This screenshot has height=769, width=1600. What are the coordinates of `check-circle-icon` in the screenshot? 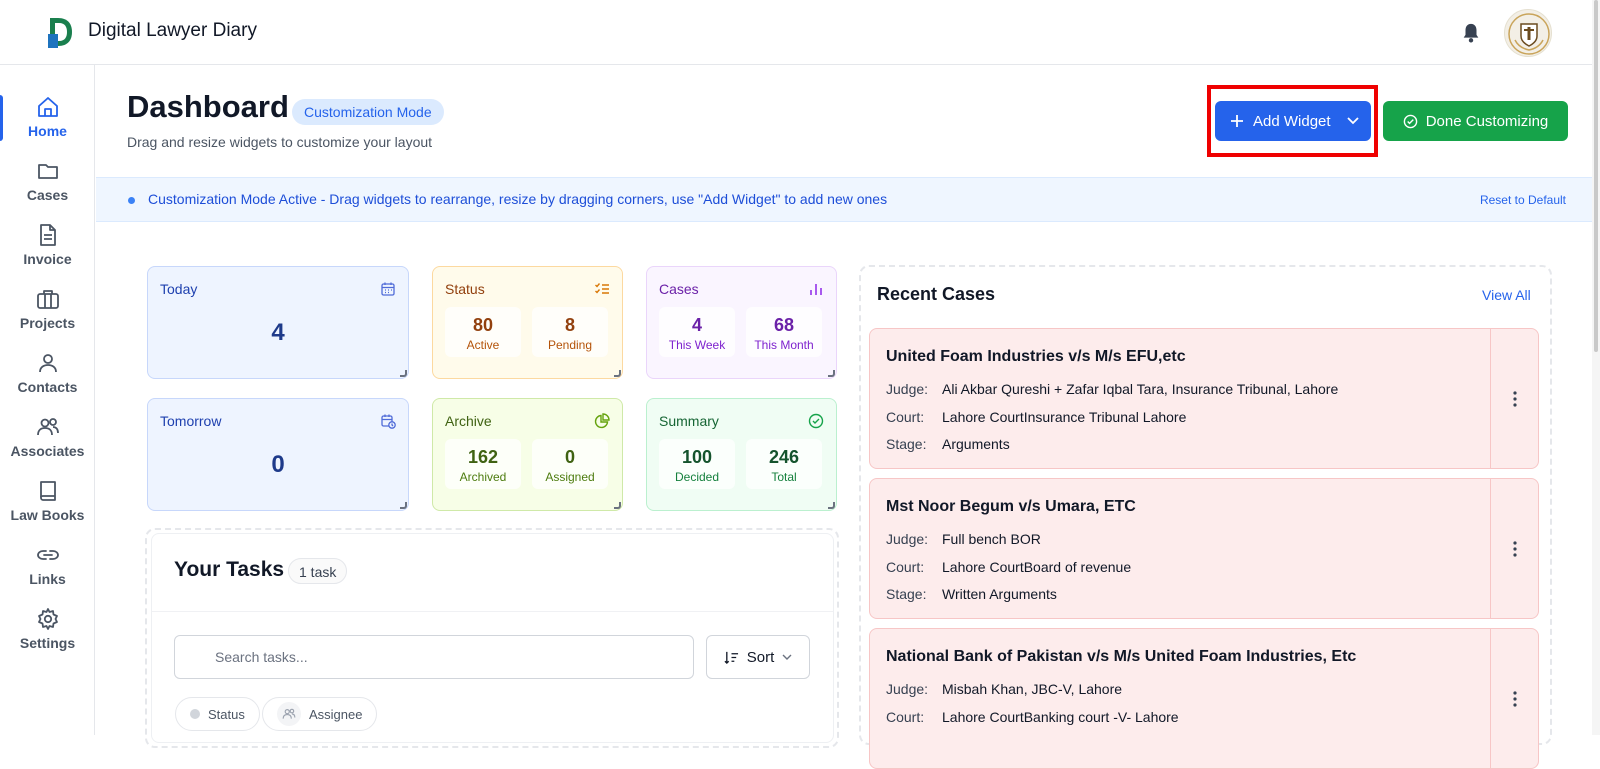 It's located at (816, 421).